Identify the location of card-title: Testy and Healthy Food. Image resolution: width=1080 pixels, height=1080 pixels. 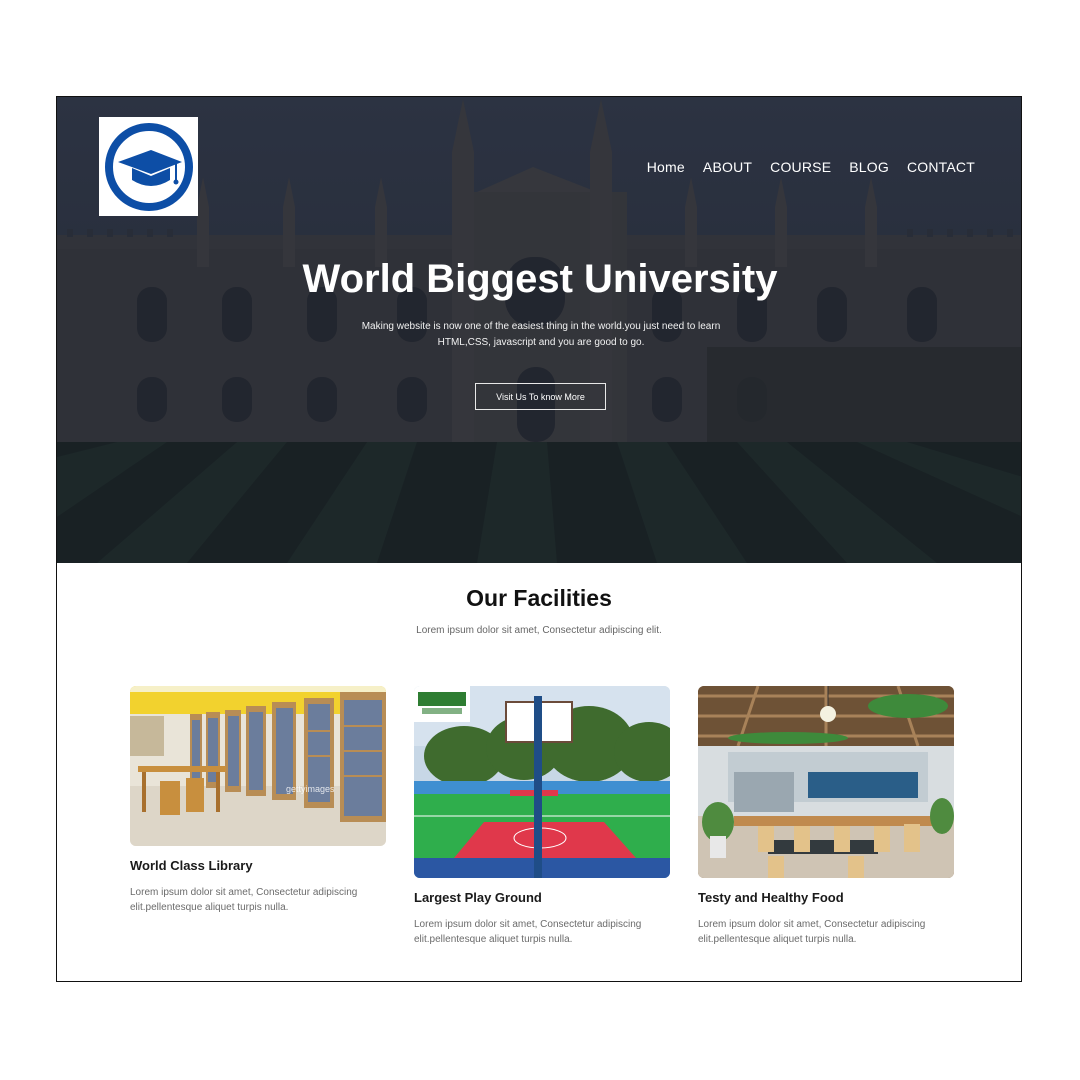
(771, 897).